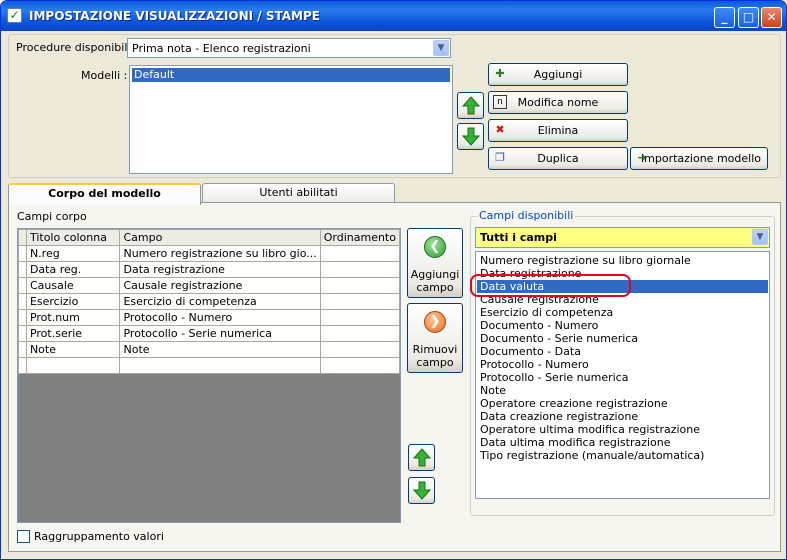 This screenshot has height=560, width=787. I want to click on model-move-up-button, so click(470, 105).